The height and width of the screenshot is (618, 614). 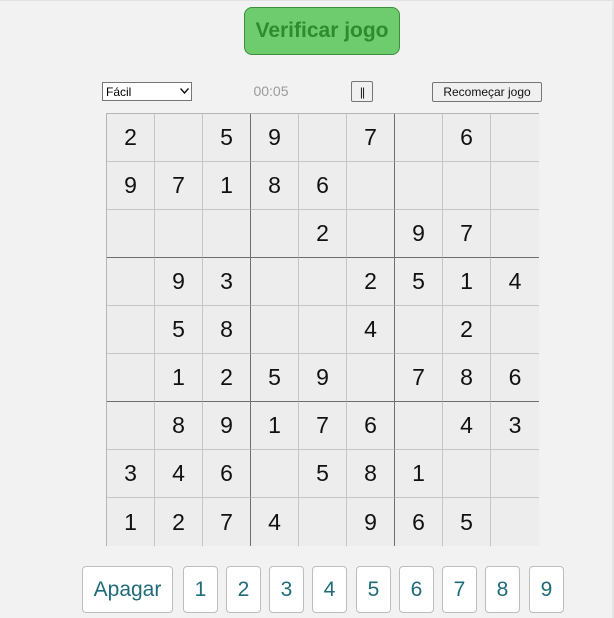 What do you see at coordinates (467, 234) in the screenshot?
I see `sudoku-cell-r3c8: 7` at bounding box center [467, 234].